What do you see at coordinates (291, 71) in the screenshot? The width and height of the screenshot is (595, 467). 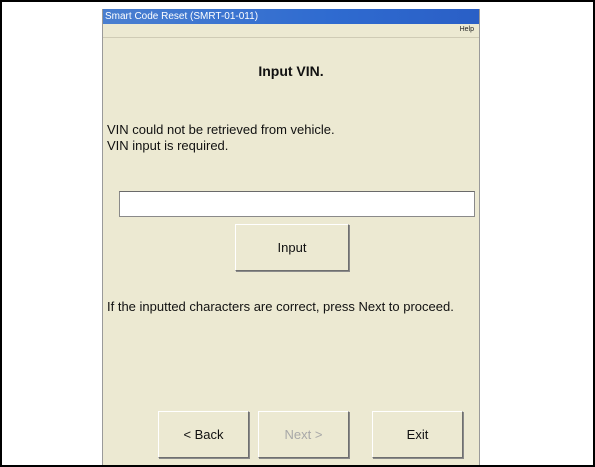 I see `page-title: Input VIN.` at bounding box center [291, 71].